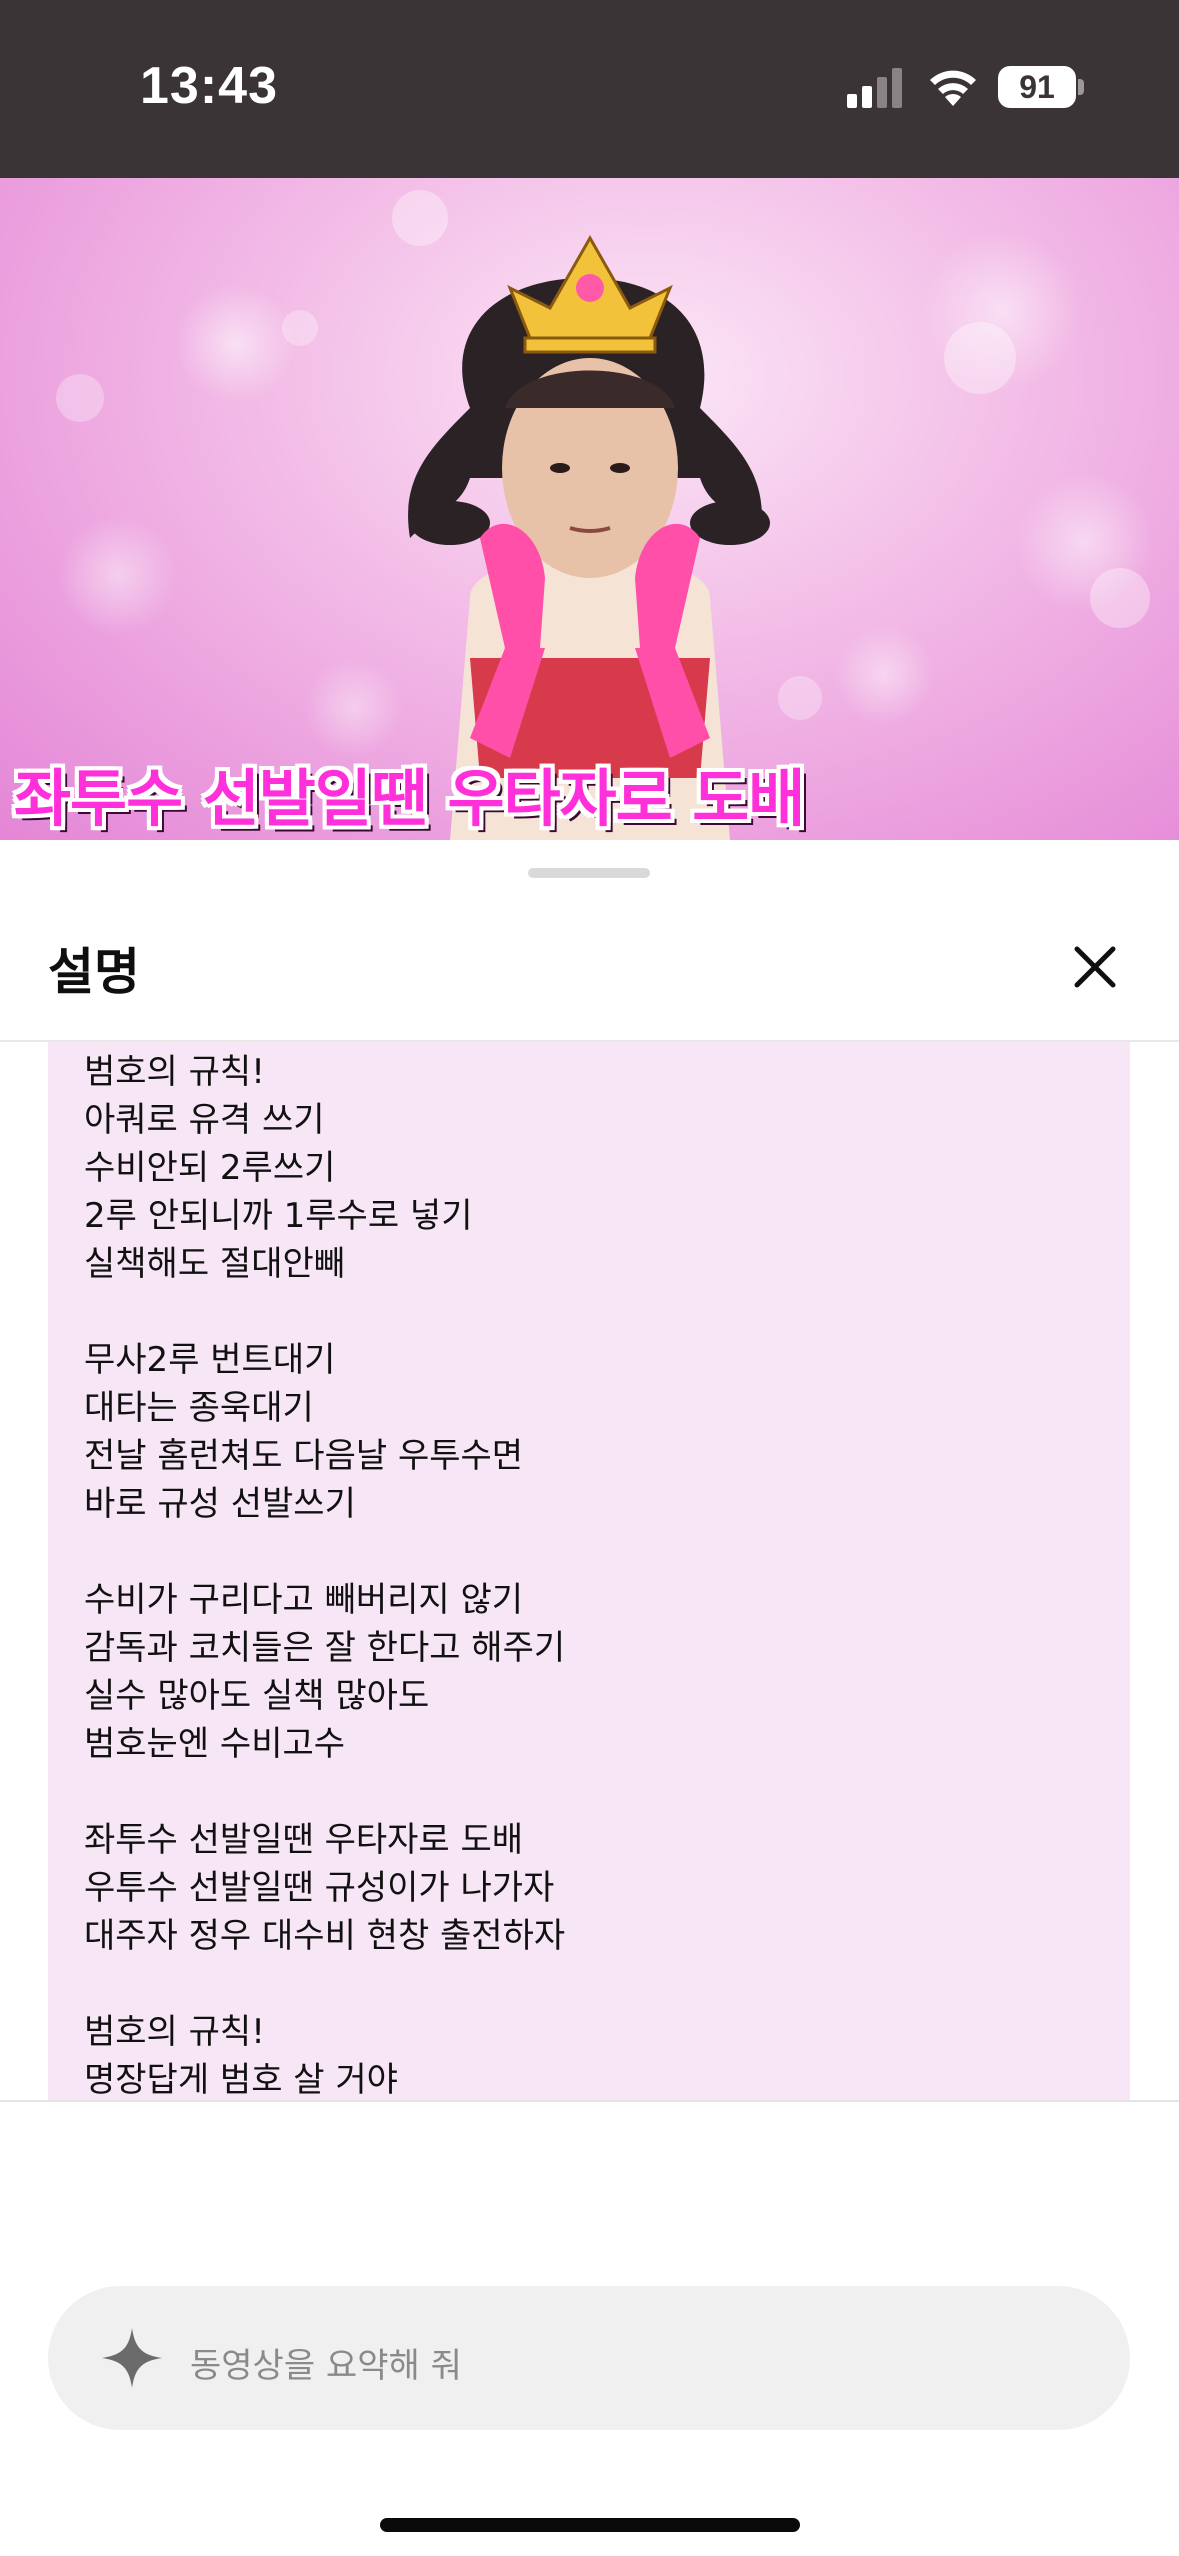  What do you see at coordinates (204, 1120) in the screenshot?
I see `description-line: 아쿼로 유격 쓰기` at bounding box center [204, 1120].